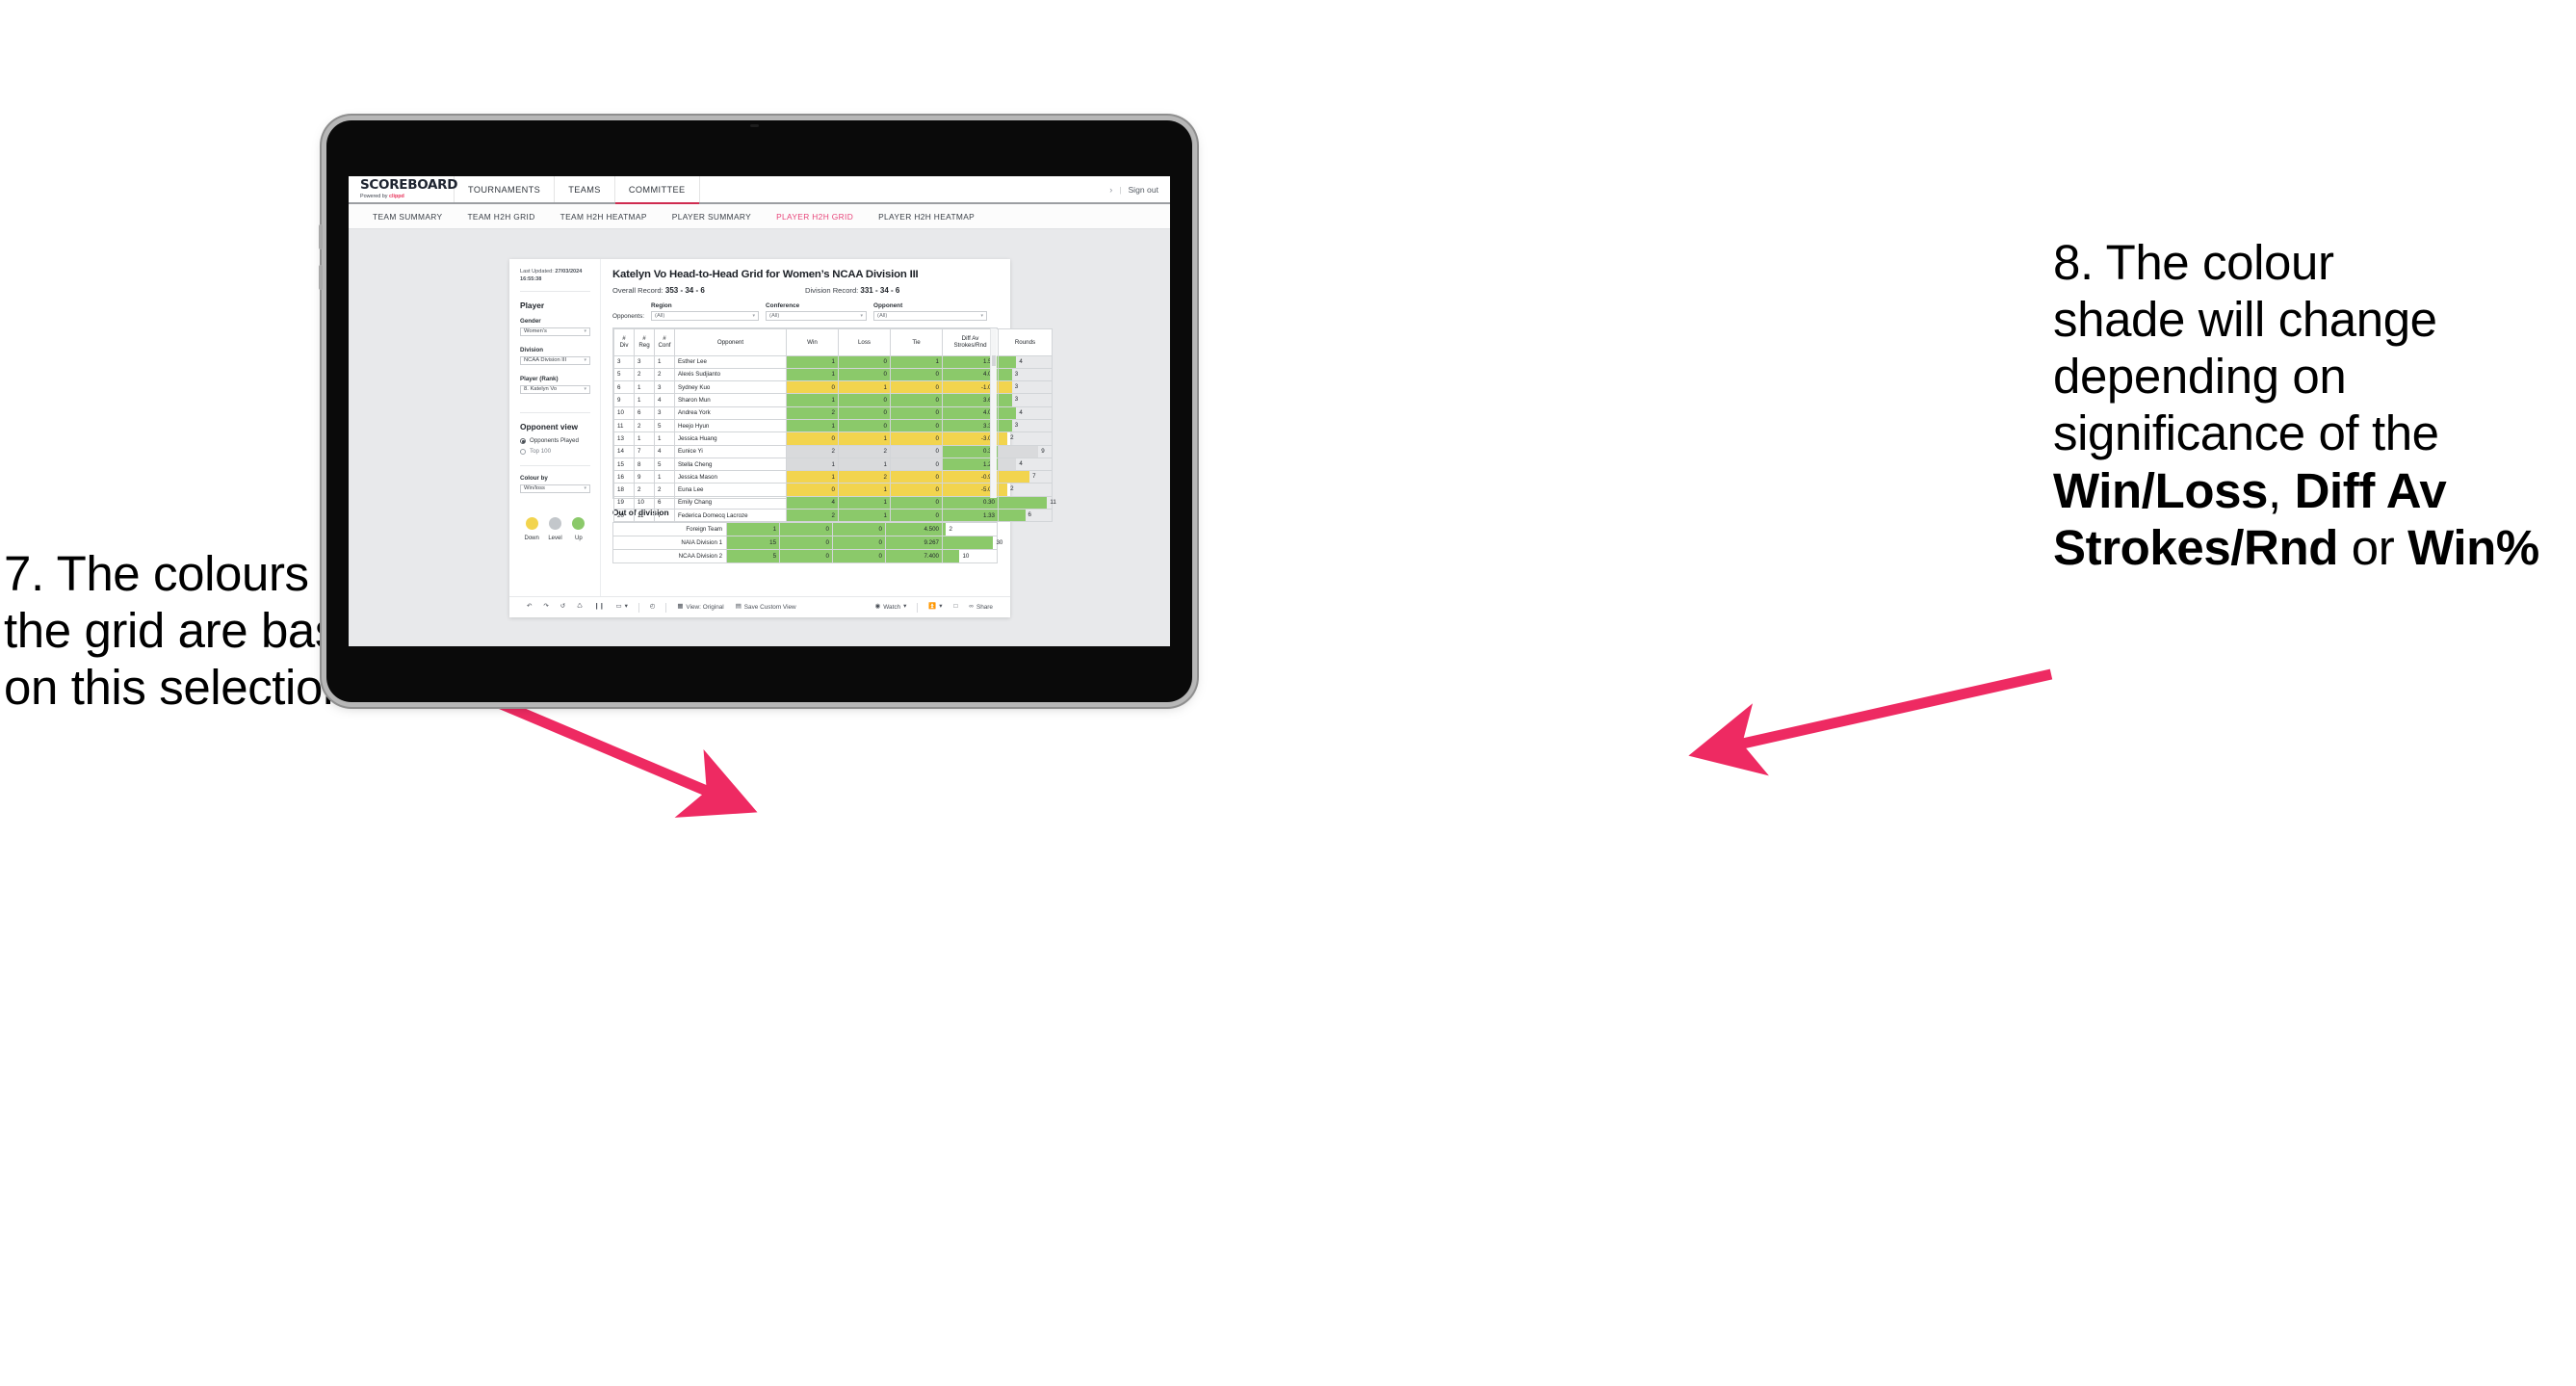 Image resolution: width=2576 pixels, height=1386 pixels. What do you see at coordinates (926, 217) in the screenshot?
I see `subnav-item-player-h2h-heatmap: PLAYER H2H HEATMAP` at bounding box center [926, 217].